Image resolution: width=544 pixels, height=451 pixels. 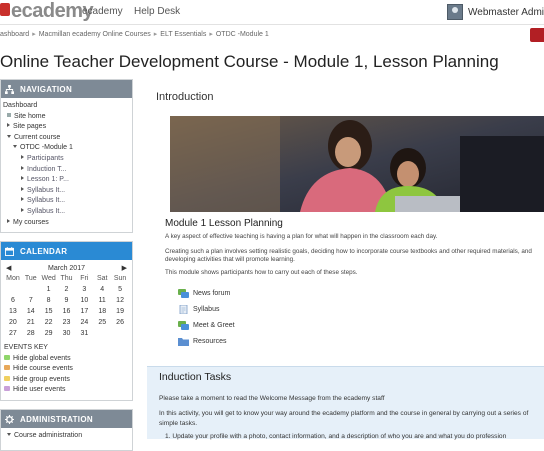 What do you see at coordinates (66, 127) in the screenshot?
I see `nav-item-site-pages: Site pages` at bounding box center [66, 127].